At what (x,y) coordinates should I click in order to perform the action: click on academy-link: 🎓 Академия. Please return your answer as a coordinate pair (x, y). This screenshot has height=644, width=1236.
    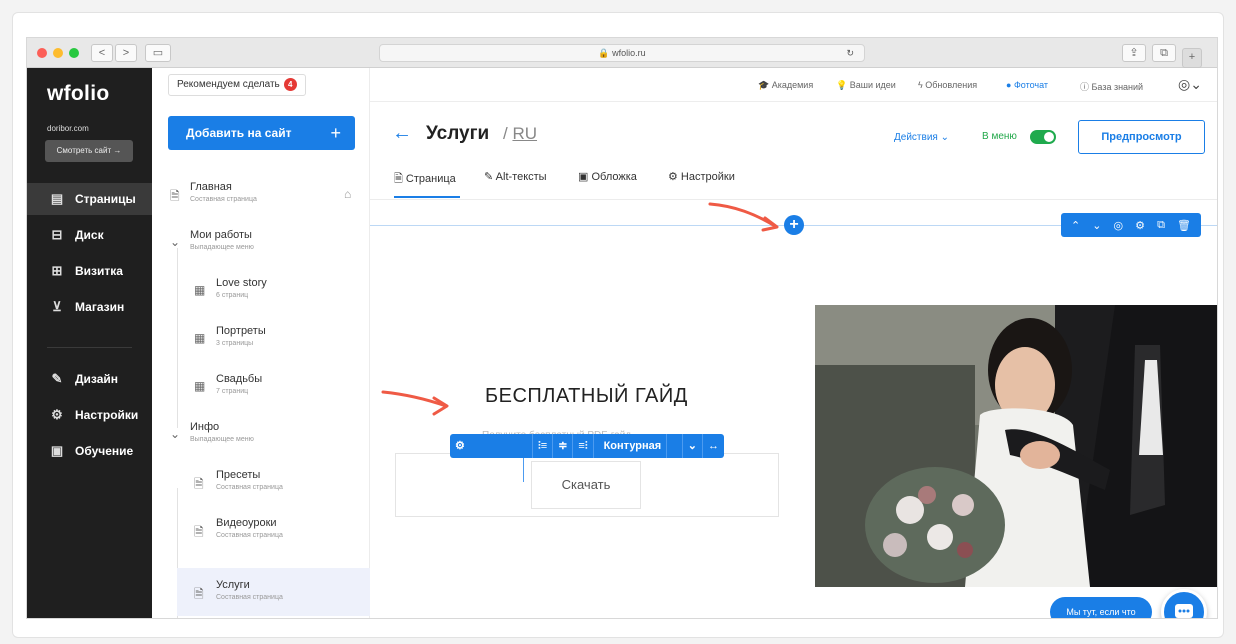
    Looking at the image, I should click on (785, 85).